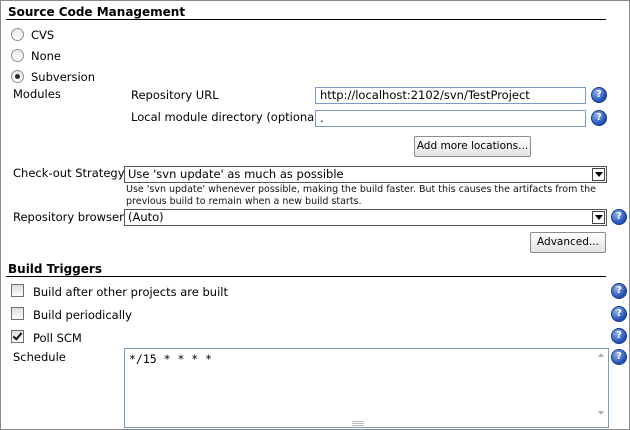 This screenshot has height=430, width=630. I want to click on checkout-strategy-value: Use 'svn update' as much as possible, so click(236, 174).